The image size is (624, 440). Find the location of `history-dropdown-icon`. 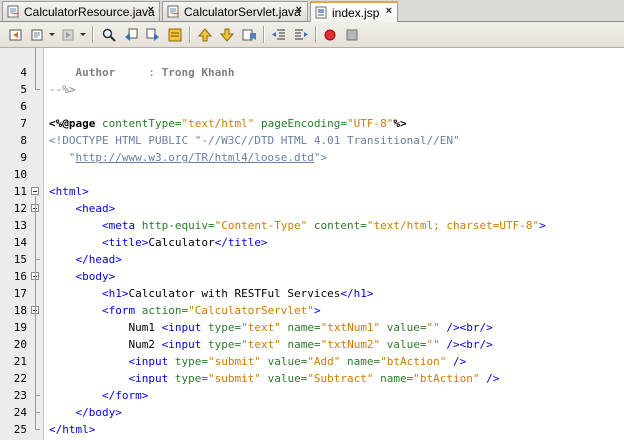

history-dropdown-icon is located at coordinates (38, 34).